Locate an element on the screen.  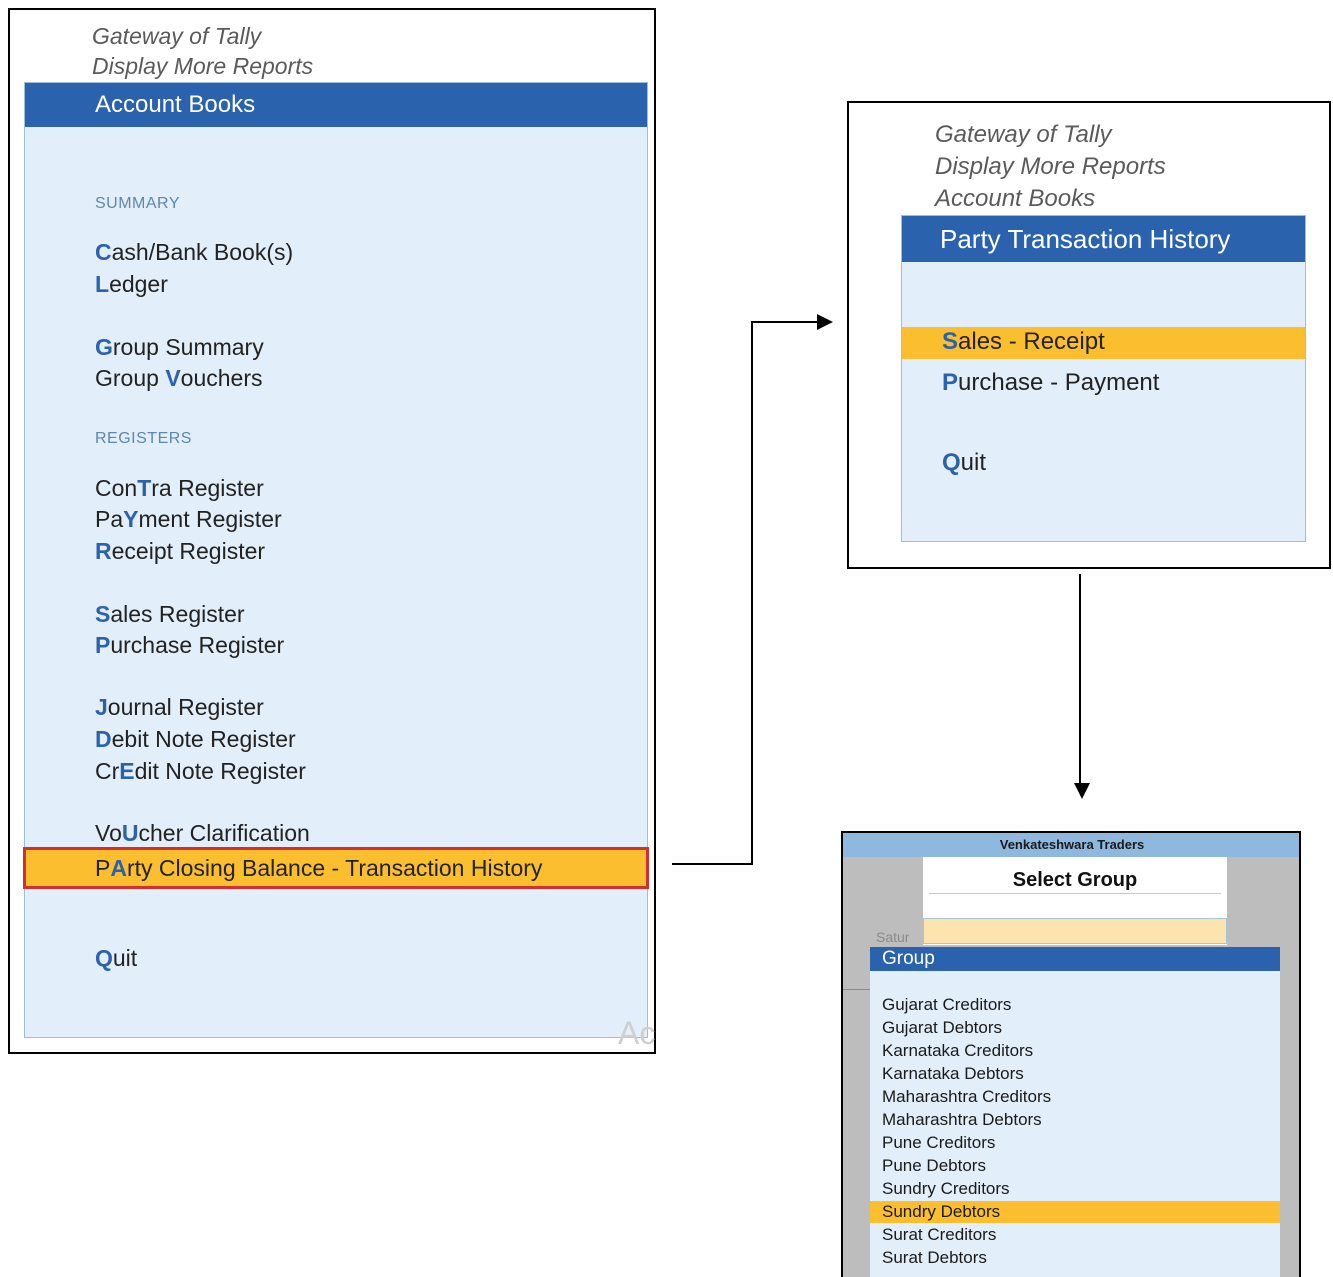
list-item: Surat Creditors is located at coordinates (939, 1235).